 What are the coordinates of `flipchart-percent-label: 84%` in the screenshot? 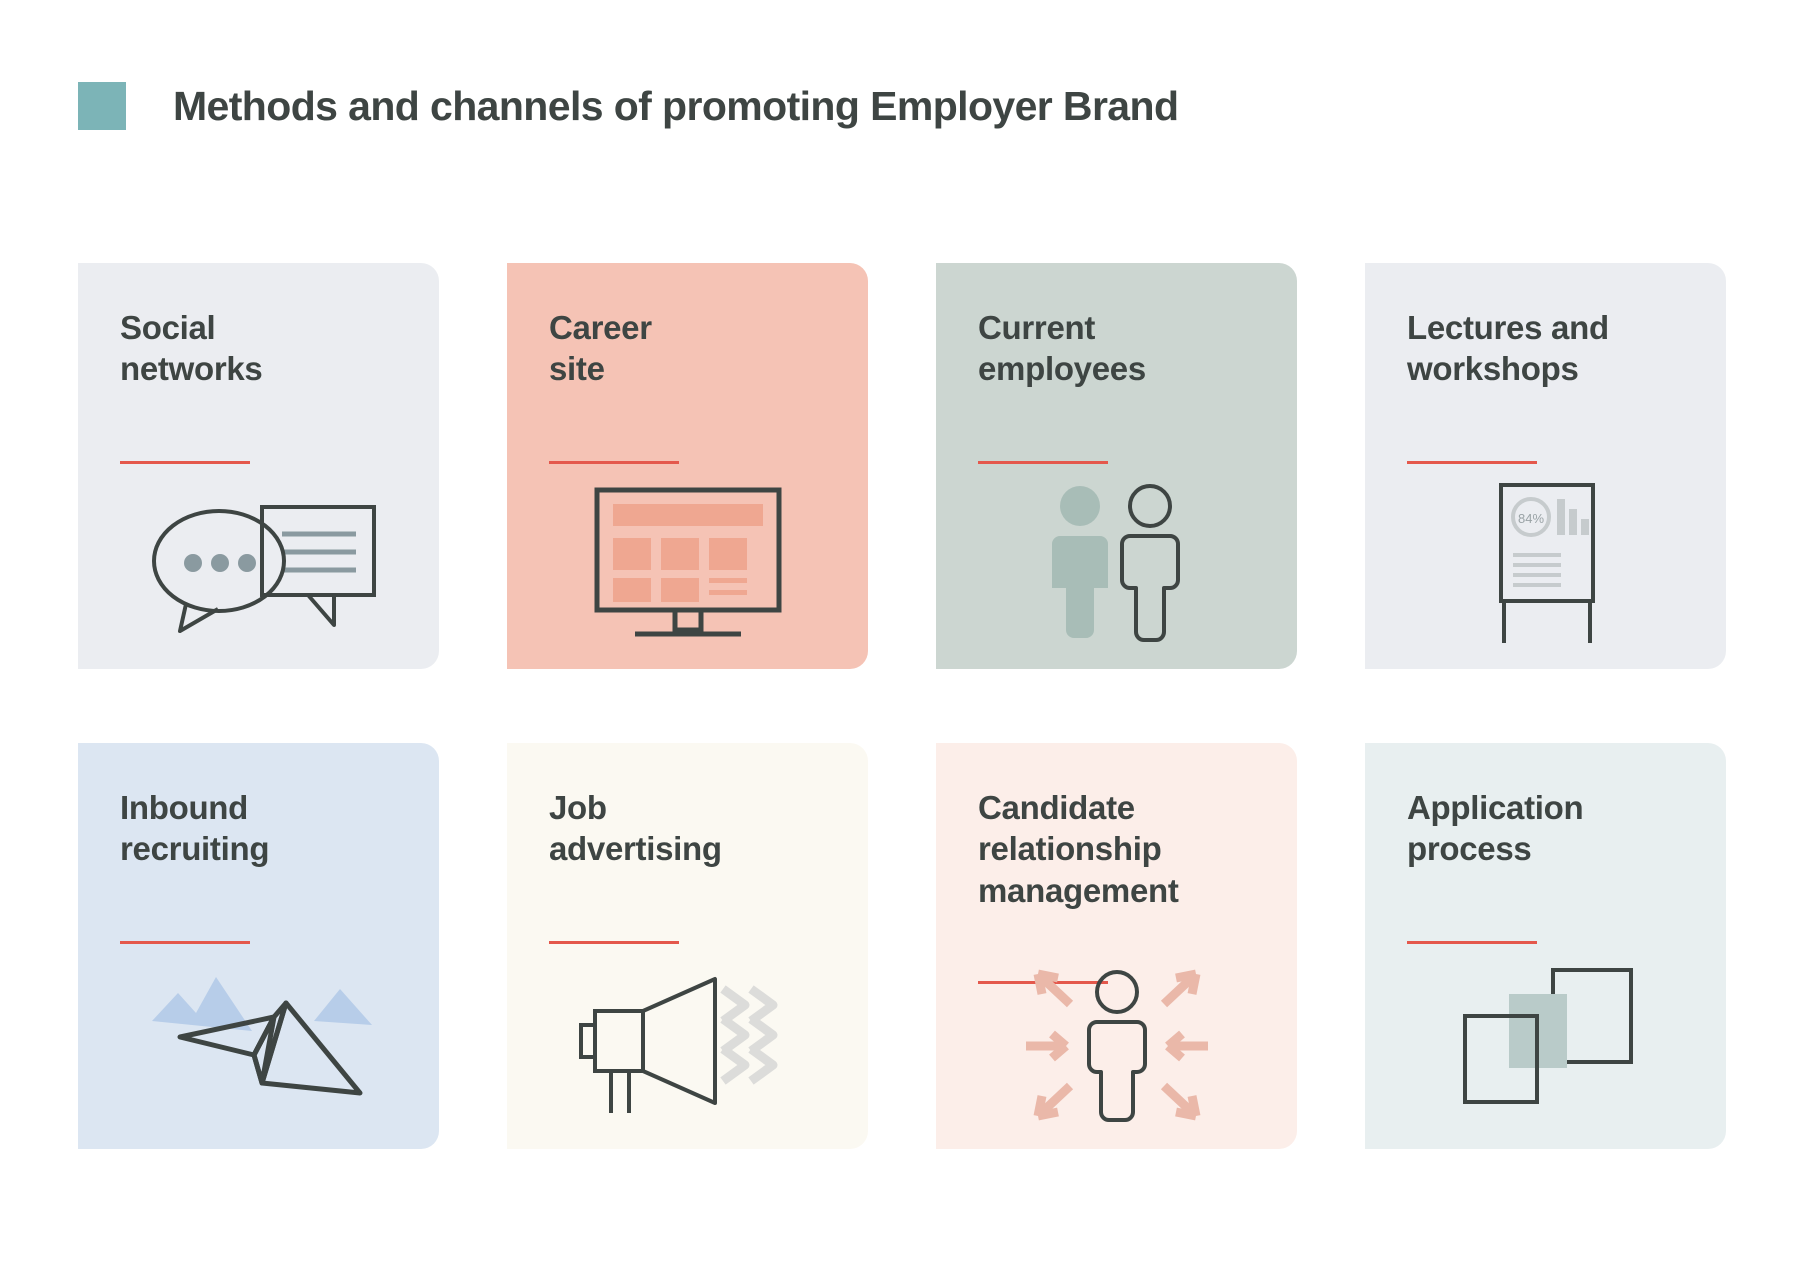 It's located at (1530, 518).